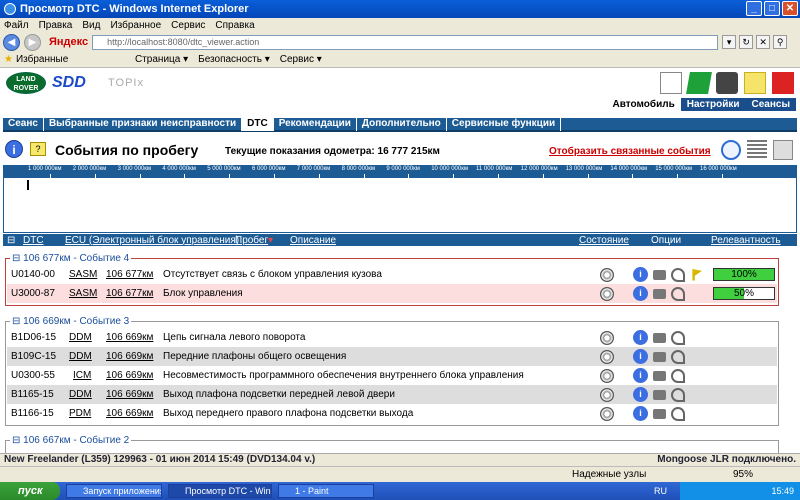 The width and height of the screenshot is (800, 500). Describe the element at coordinates (16, 25) in the screenshot. I see `menu-file: Файл` at that location.